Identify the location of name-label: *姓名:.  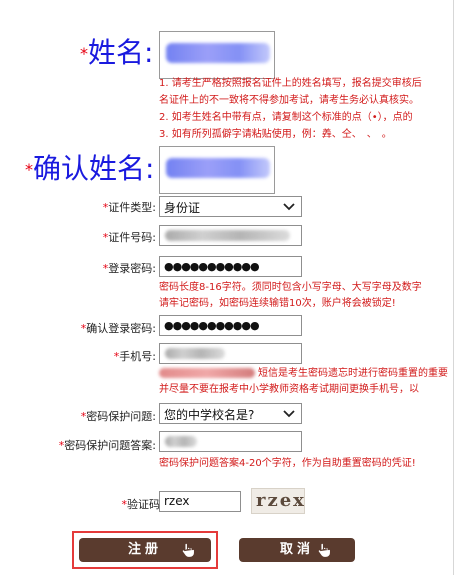
(117, 52).